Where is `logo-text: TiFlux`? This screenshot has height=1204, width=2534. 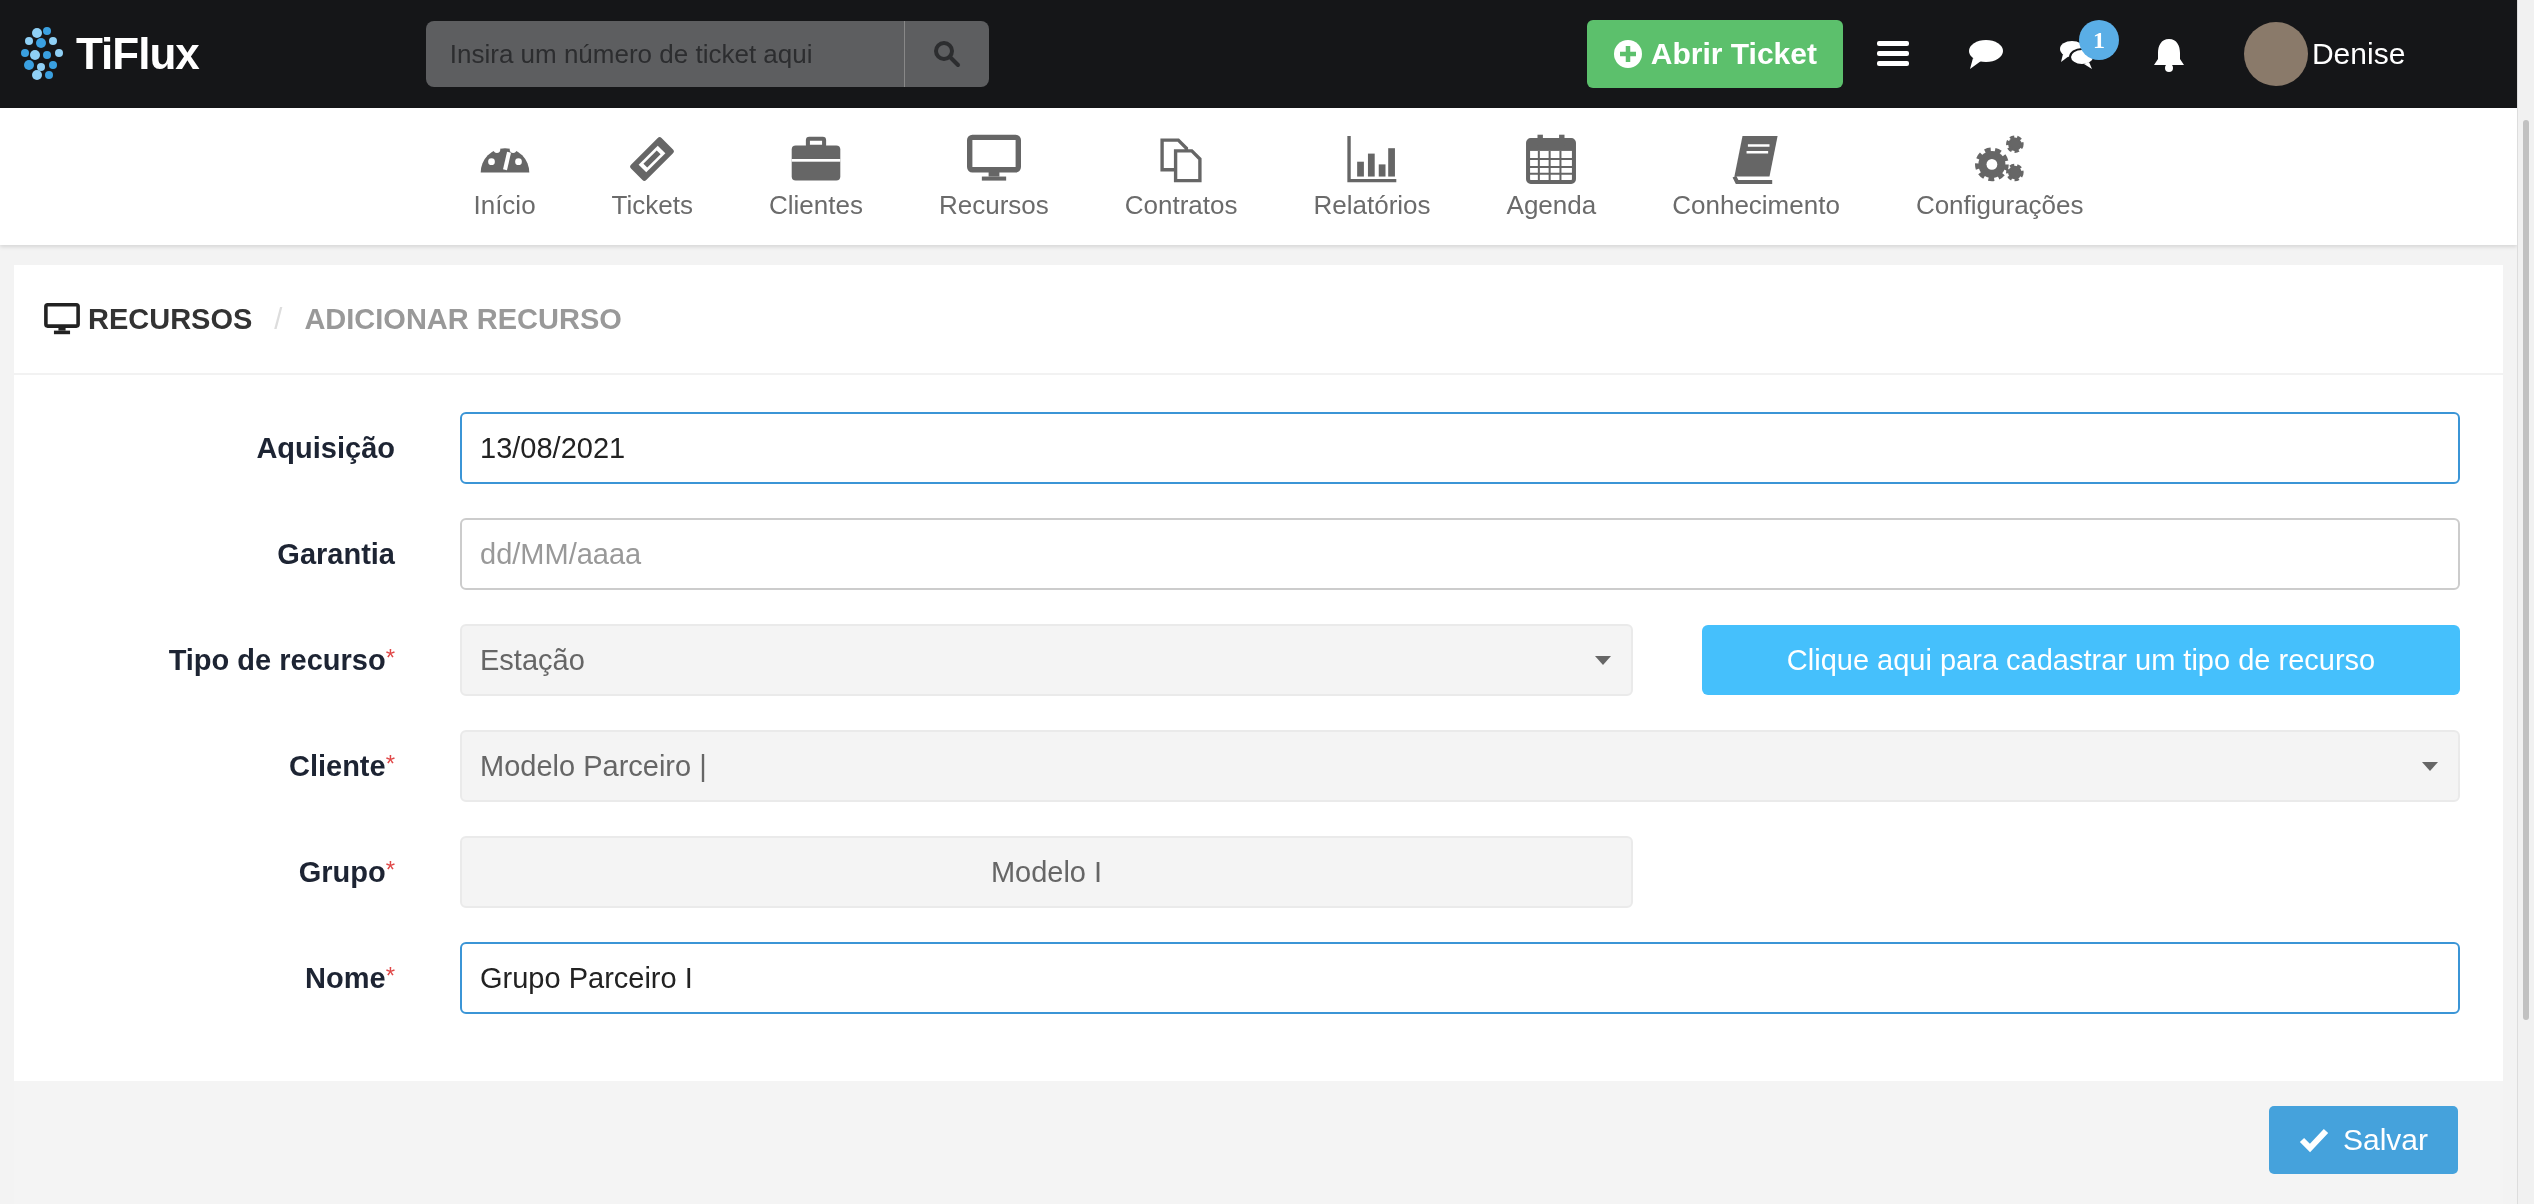 logo-text: TiFlux is located at coordinates (137, 54).